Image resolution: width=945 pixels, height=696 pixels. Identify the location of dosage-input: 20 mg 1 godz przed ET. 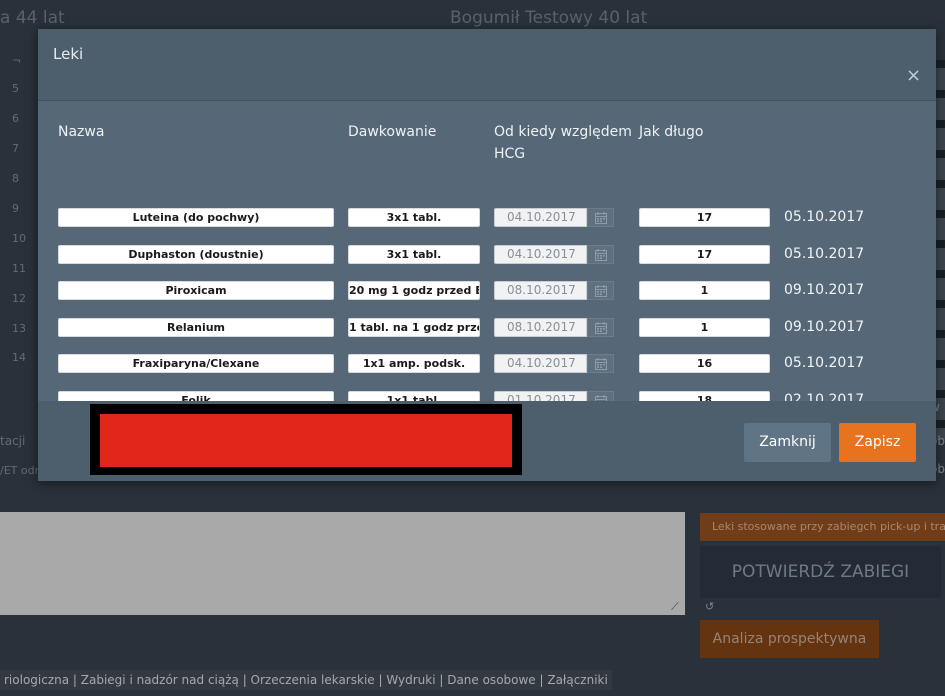
(414, 290).